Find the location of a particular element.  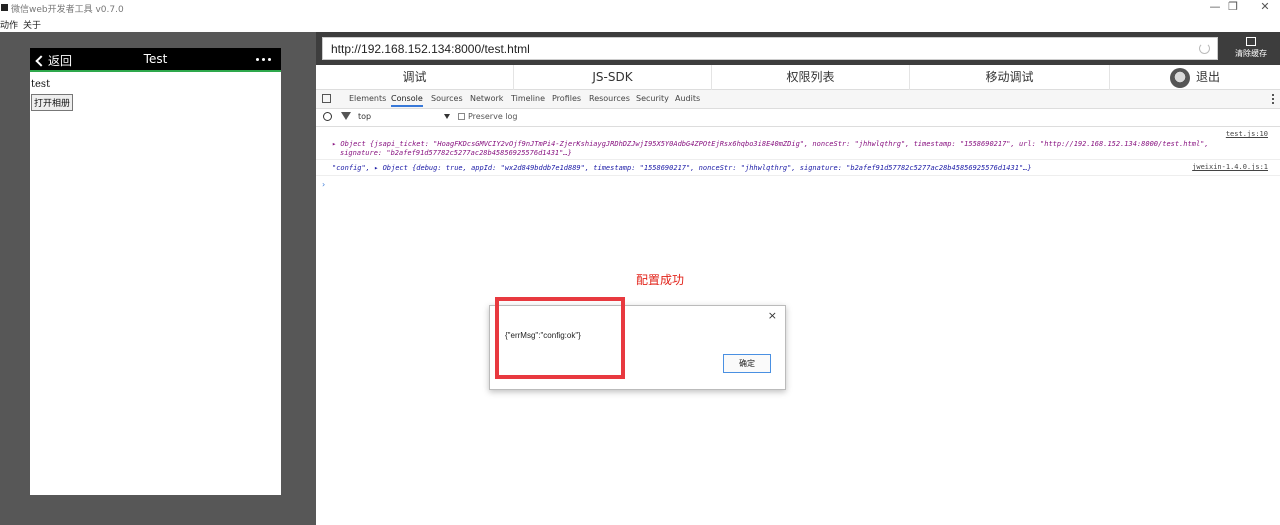

close-icon: × is located at coordinates (772, 315).